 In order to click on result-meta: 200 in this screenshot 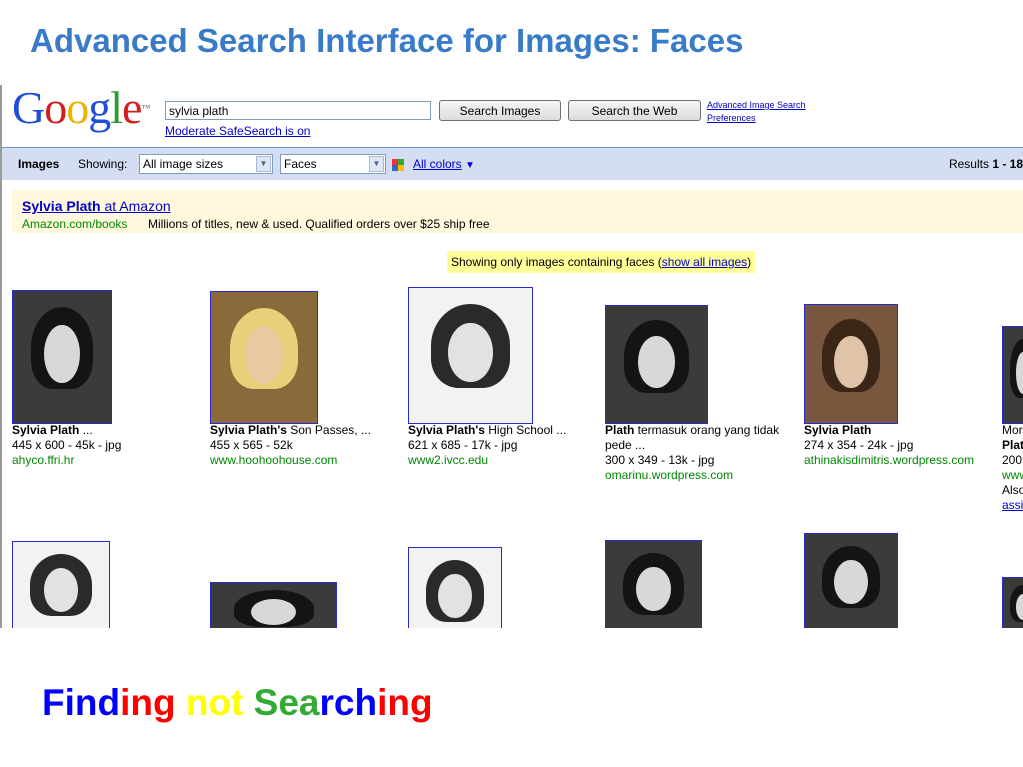, I will do `click(1012, 460)`.